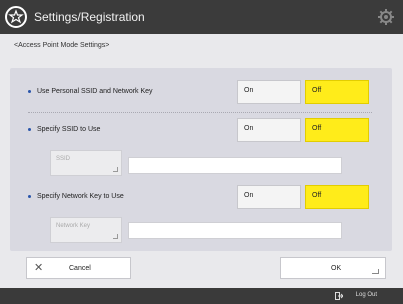  What do you see at coordinates (339, 296) in the screenshot?
I see `logout-icon` at bounding box center [339, 296].